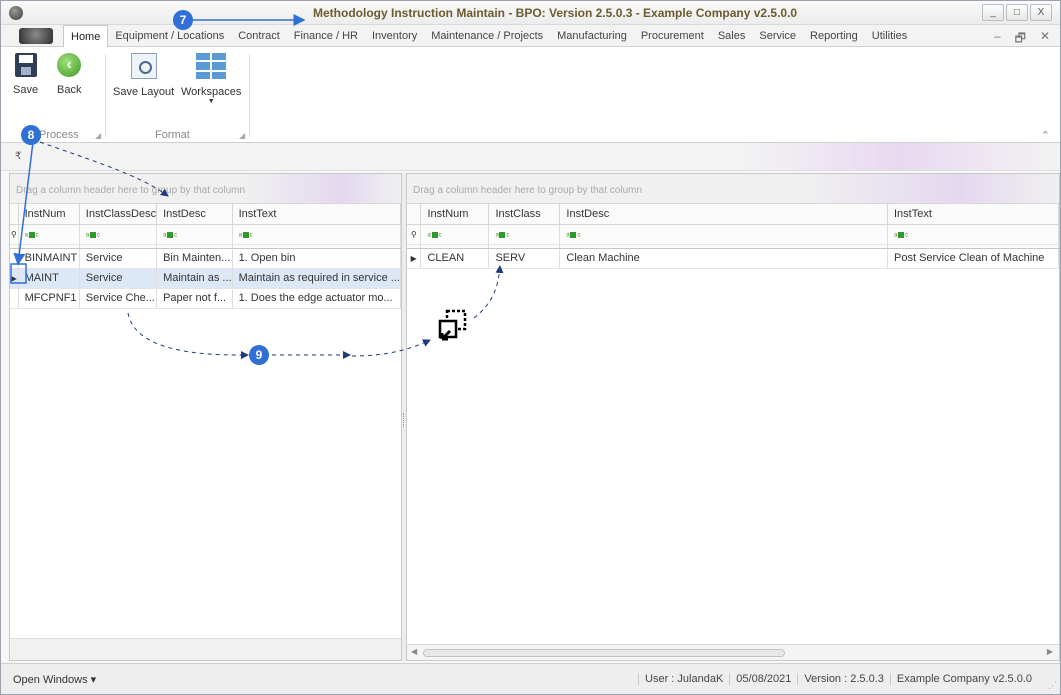 The height and width of the screenshot is (695, 1061). What do you see at coordinates (592, 36) in the screenshot?
I see `tab-manufacturing: Manufacturing` at bounding box center [592, 36].